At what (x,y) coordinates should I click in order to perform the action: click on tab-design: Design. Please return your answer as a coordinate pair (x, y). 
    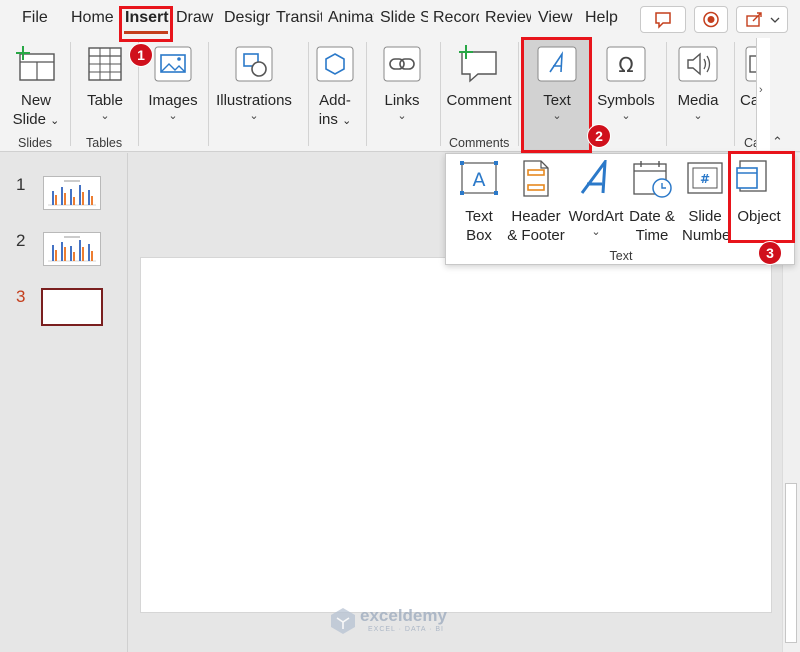
    Looking at the image, I should click on (247, 18).